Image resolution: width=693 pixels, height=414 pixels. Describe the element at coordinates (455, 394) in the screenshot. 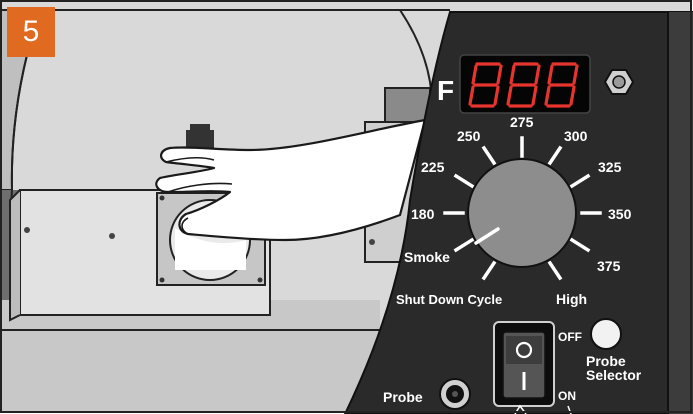

I see `probe-jack-port` at that location.